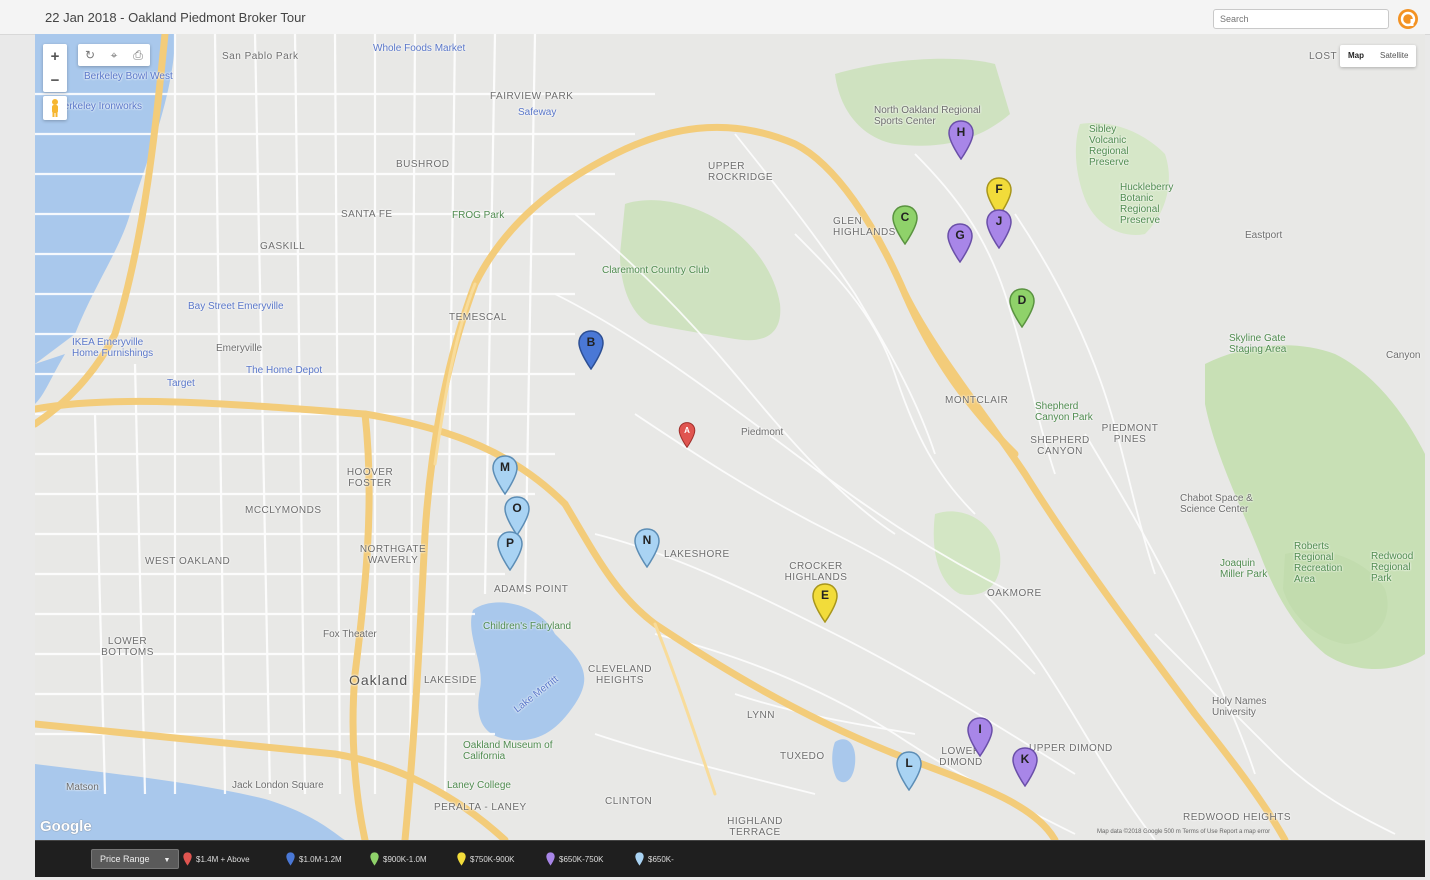 The image size is (1430, 880). I want to click on legend-item-label: $900K-1.0M, so click(405, 859).